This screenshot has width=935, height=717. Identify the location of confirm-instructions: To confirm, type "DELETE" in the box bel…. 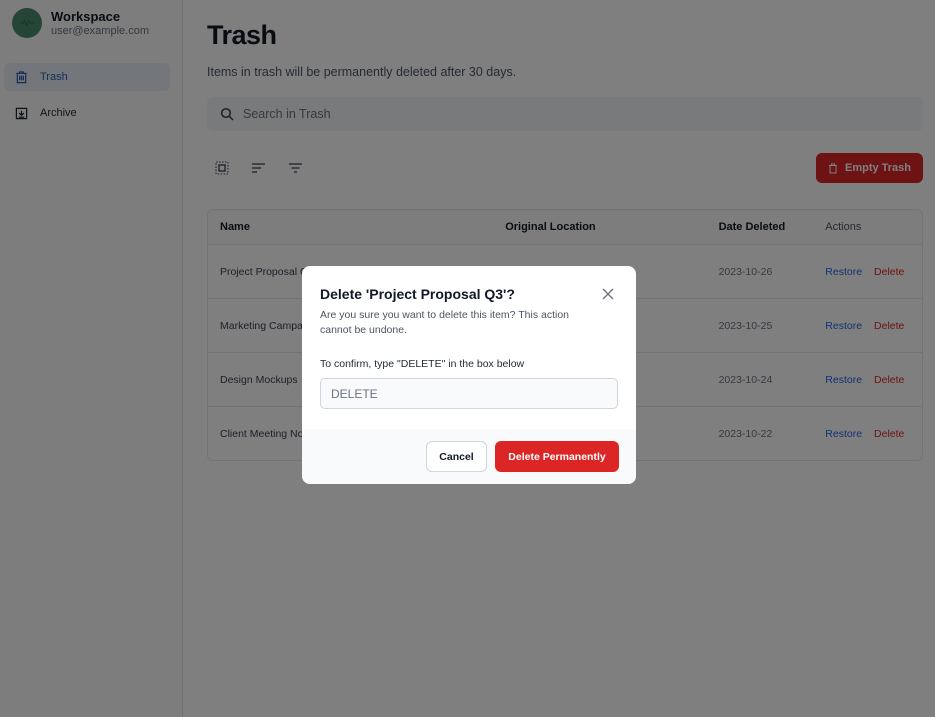
(422, 364).